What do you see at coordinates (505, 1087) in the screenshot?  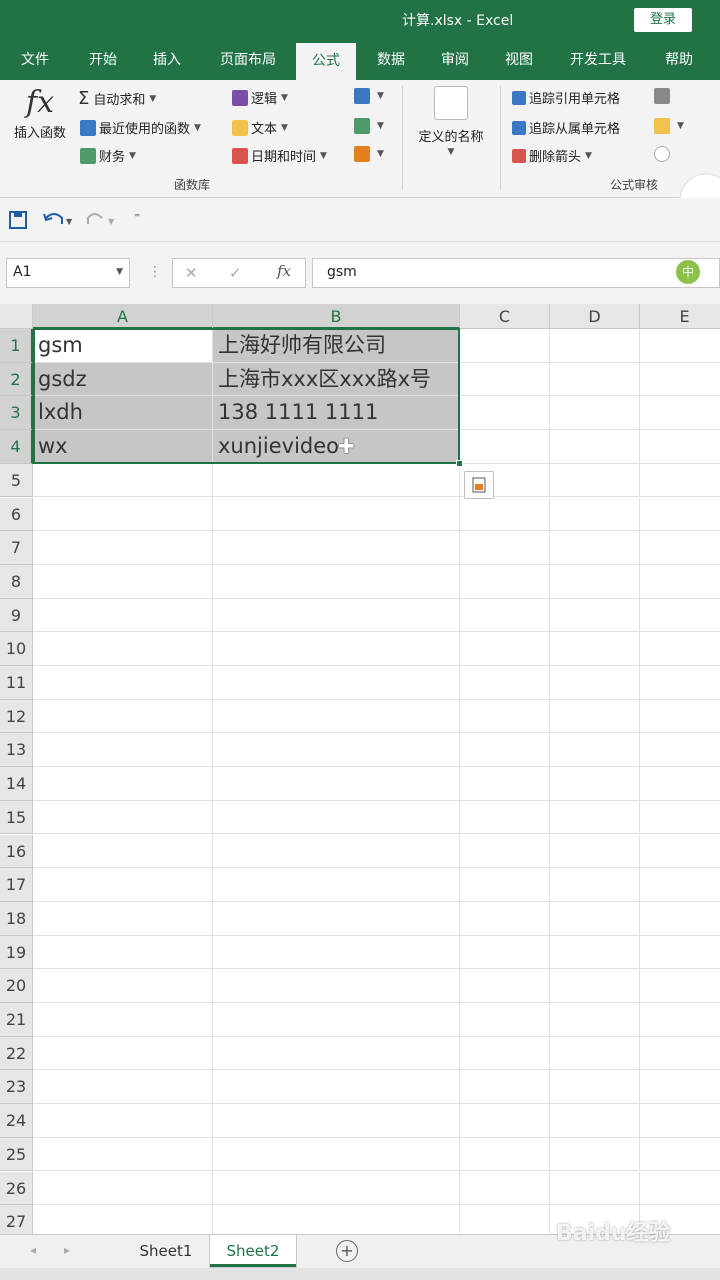 I see `cell-c23` at bounding box center [505, 1087].